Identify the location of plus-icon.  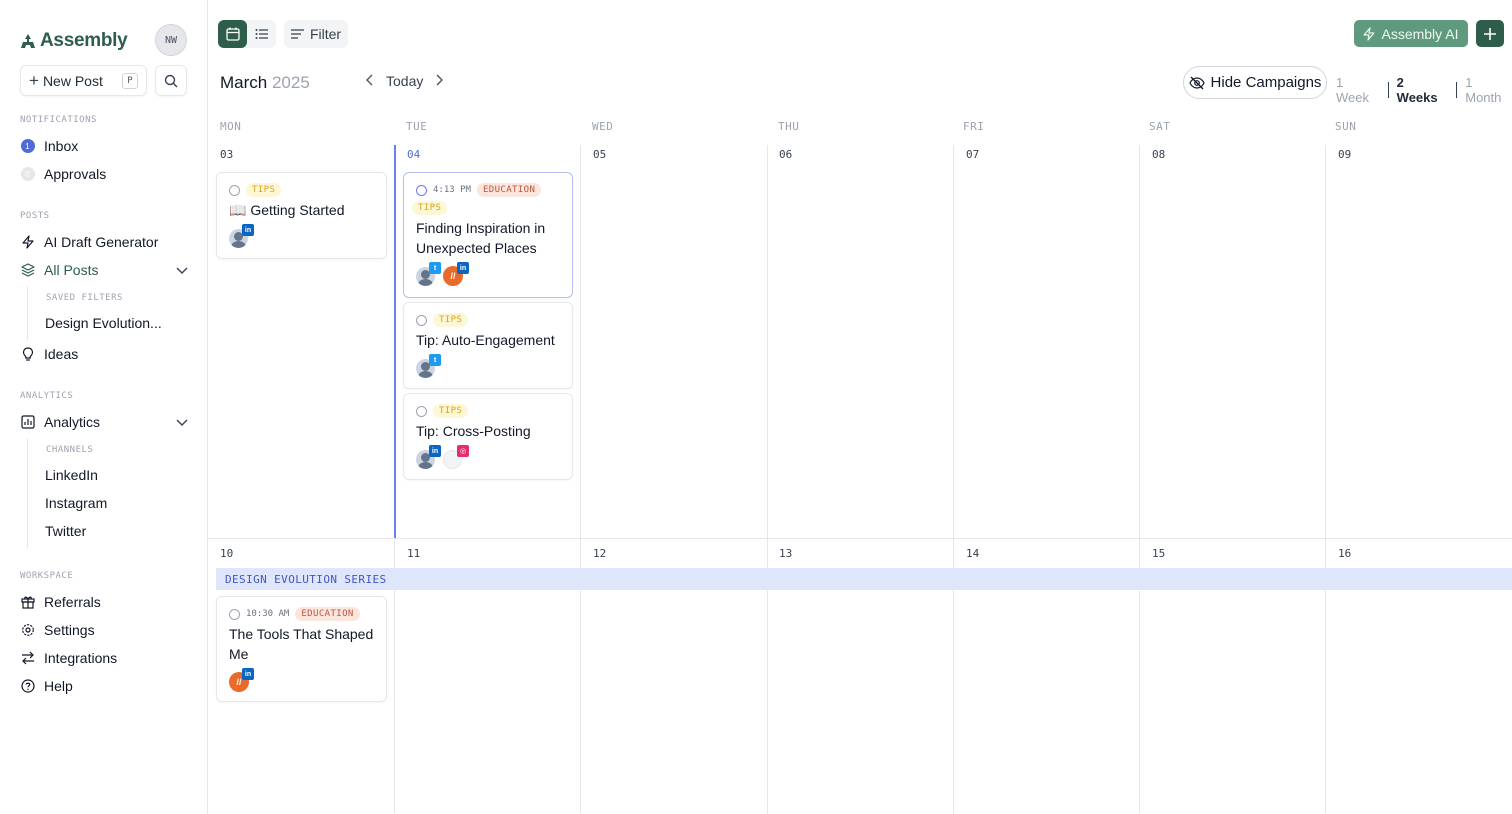
(1490, 33).